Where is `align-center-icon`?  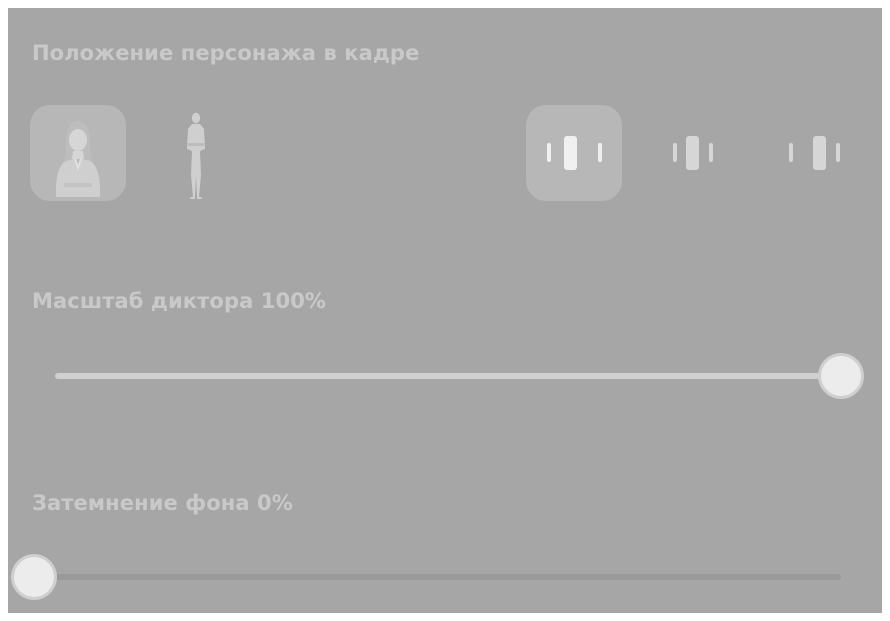 align-center-icon is located at coordinates (693, 153).